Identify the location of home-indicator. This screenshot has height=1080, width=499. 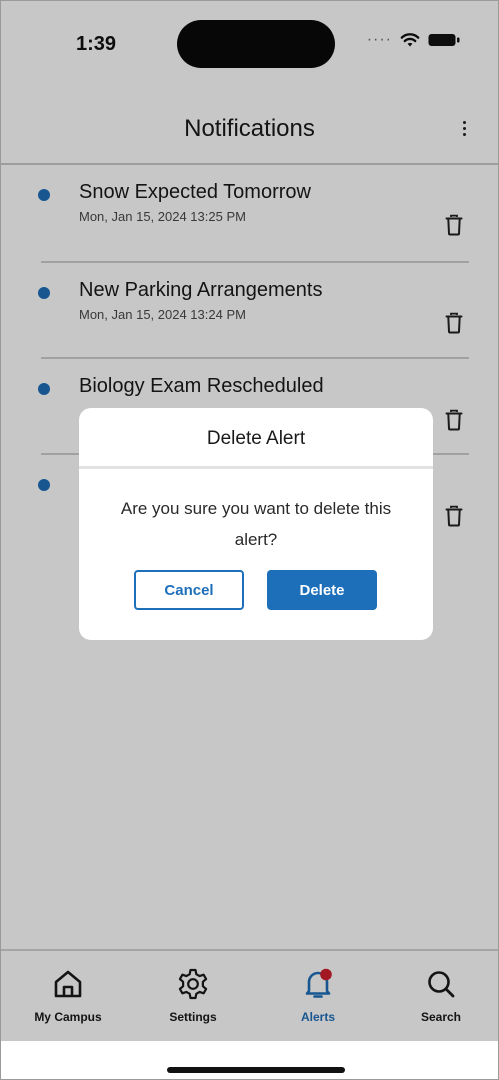
(256, 1070).